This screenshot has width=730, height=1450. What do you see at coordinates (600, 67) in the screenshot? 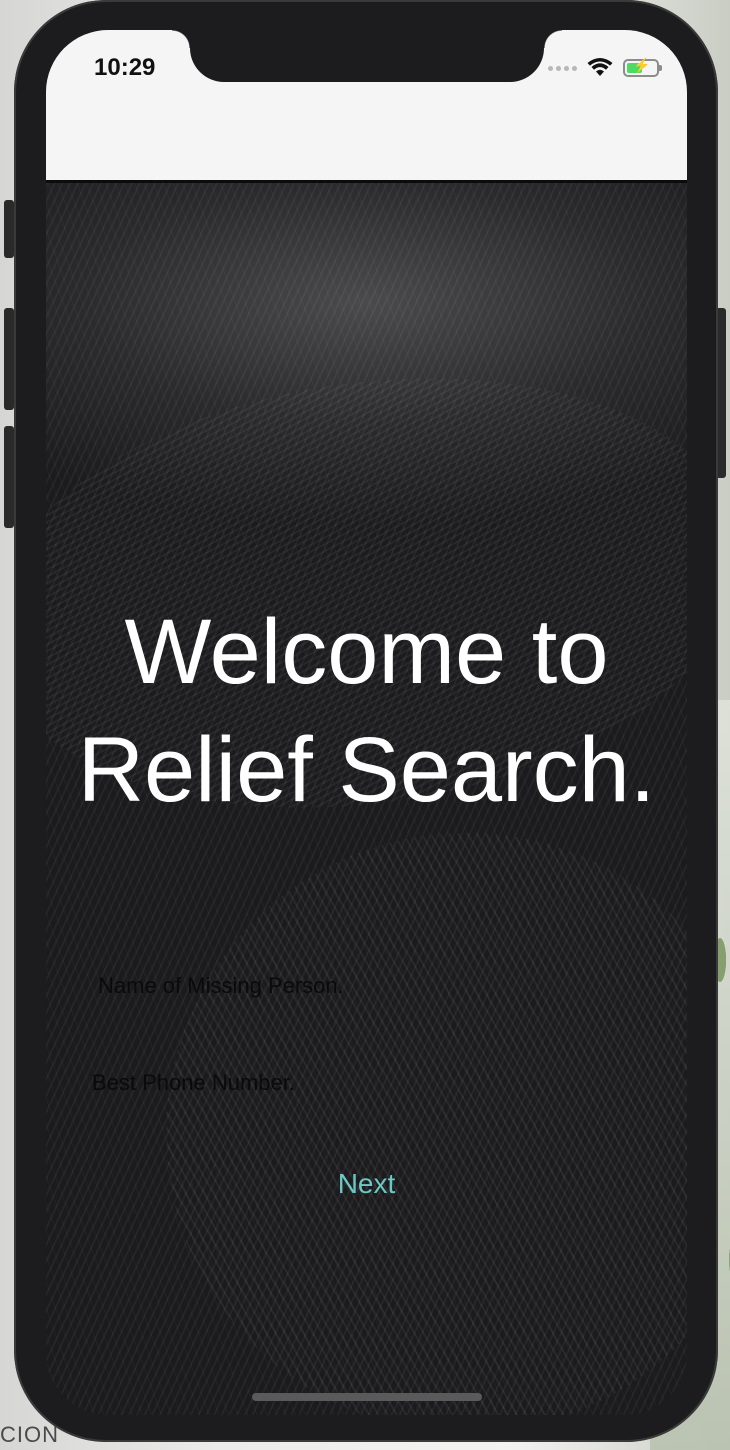
I see `wifi-icon` at bounding box center [600, 67].